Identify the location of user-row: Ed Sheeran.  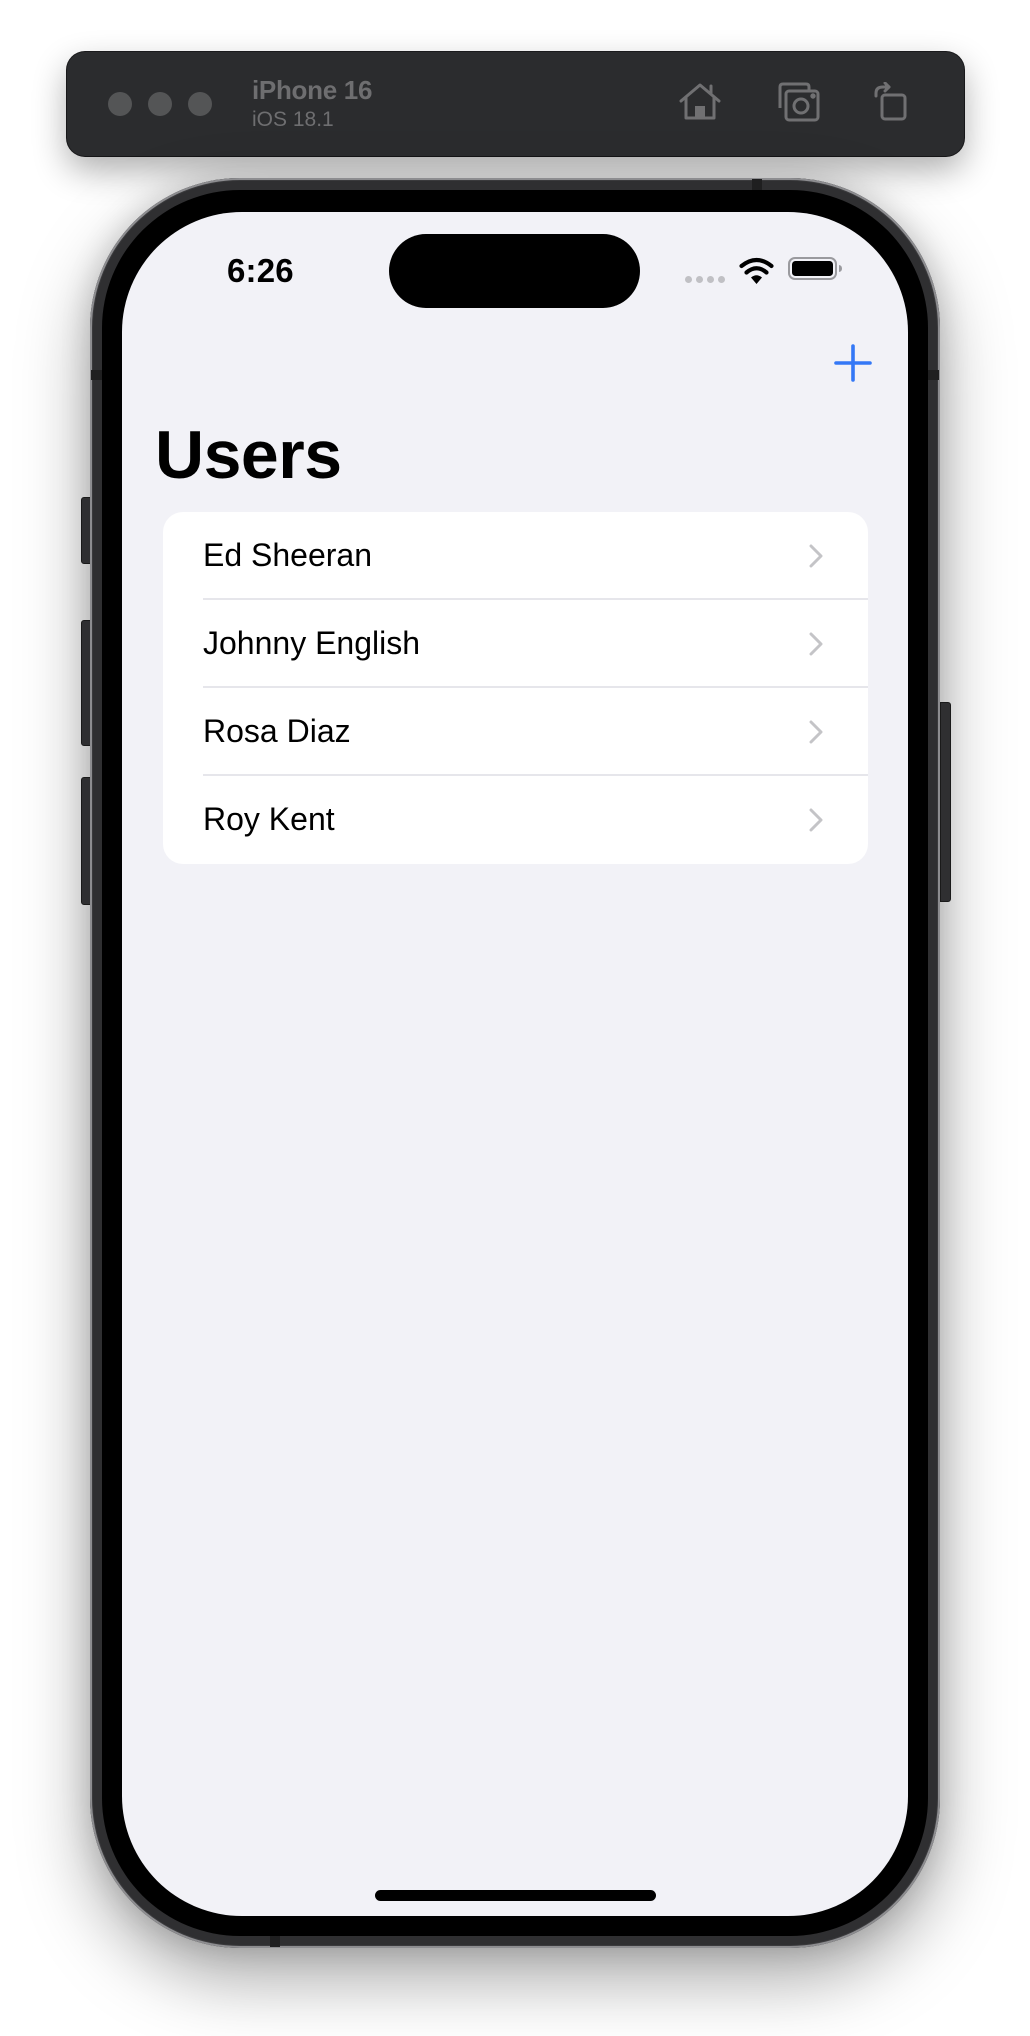
(515, 556).